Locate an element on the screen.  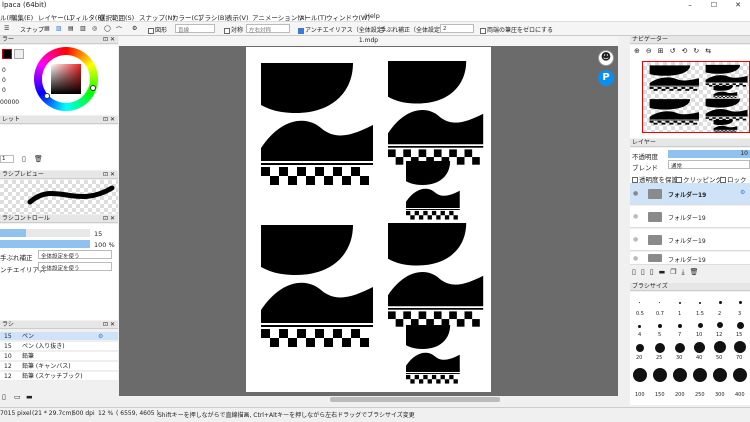
menu-layer: レイヤー(L) is located at coordinates (55, 17).